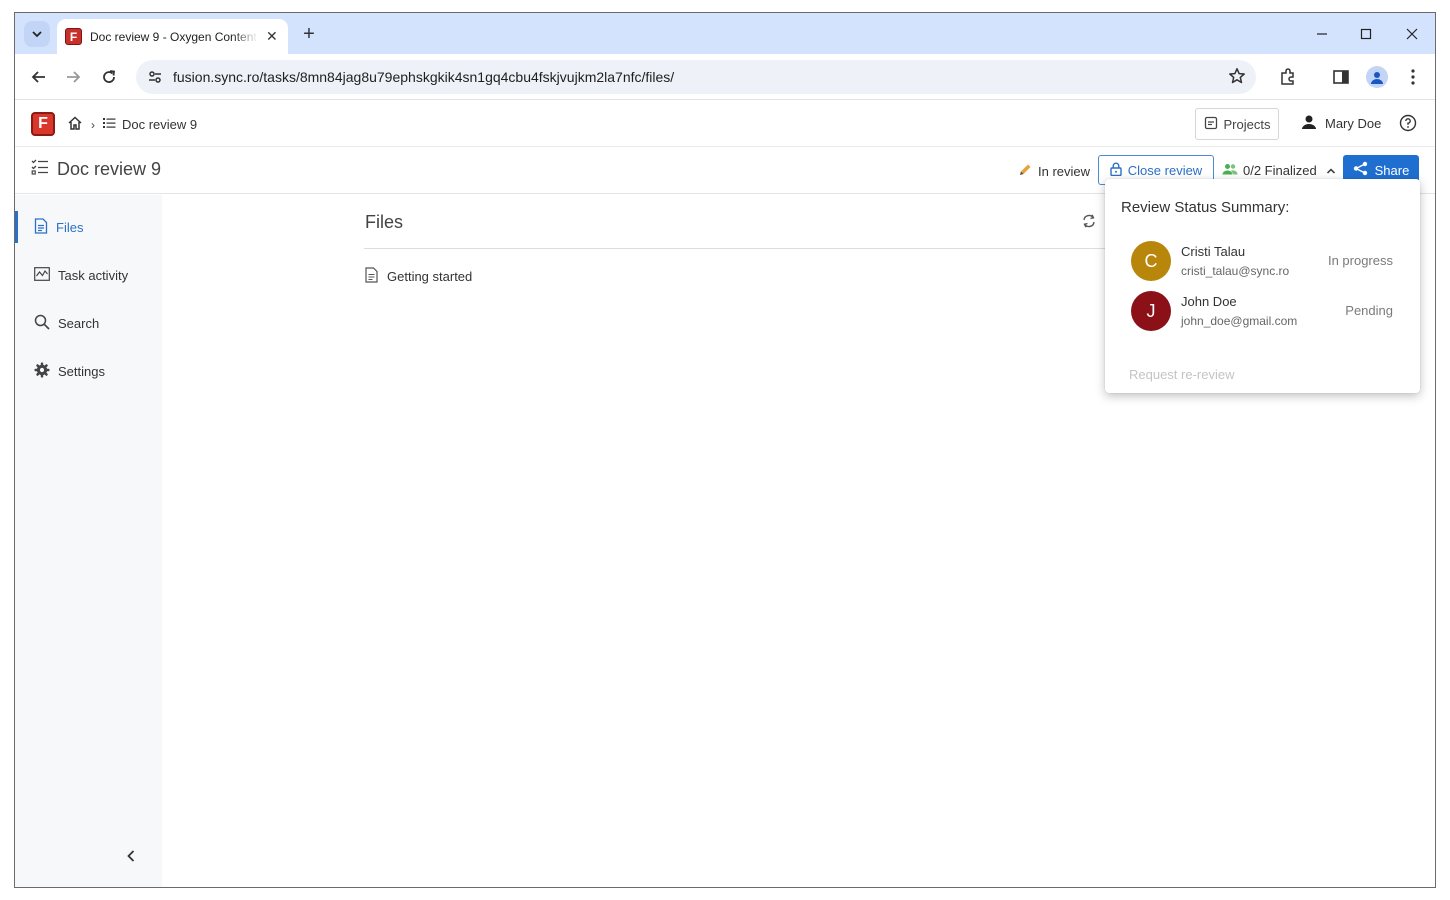 The height and width of the screenshot is (900, 1450). Describe the element at coordinates (1353, 123) in the screenshot. I see `user-name: Mary Doe` at that location.